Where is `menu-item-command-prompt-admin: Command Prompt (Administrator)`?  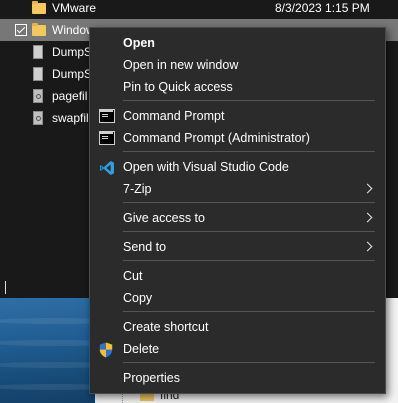 menu-item-command-prompt-admin: Command Prompt (Administrator) is located at coordinates (237, 138).